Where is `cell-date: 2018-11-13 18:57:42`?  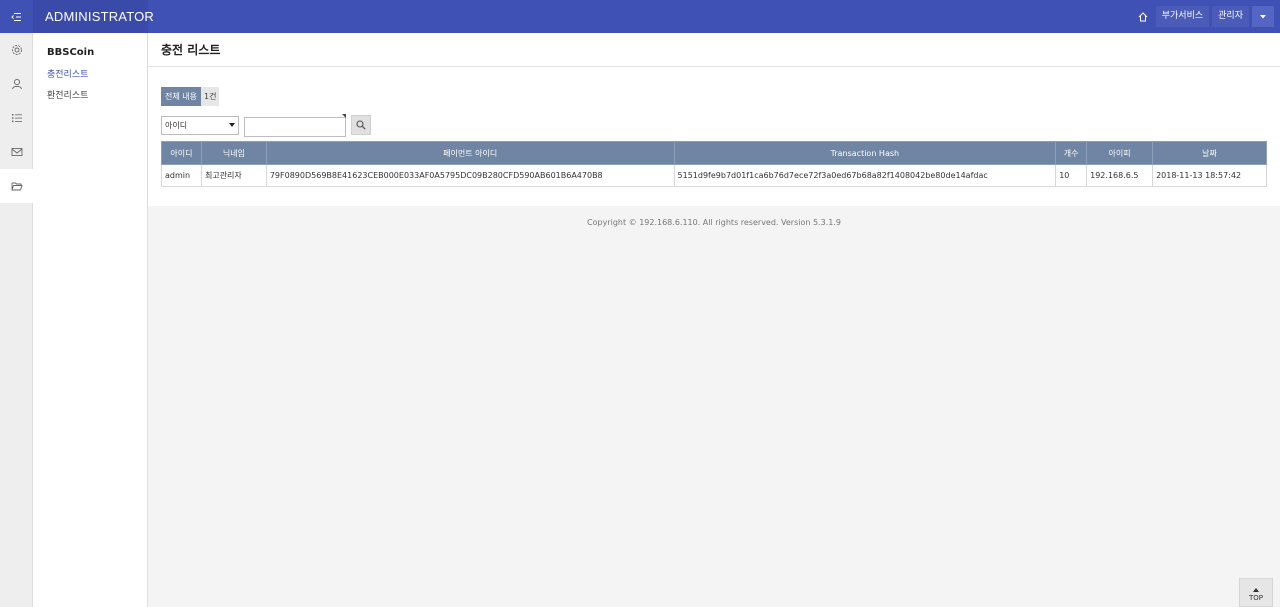
cell-date: 2018-11-13 18:57:42 is located at coordinates (1209, 175).